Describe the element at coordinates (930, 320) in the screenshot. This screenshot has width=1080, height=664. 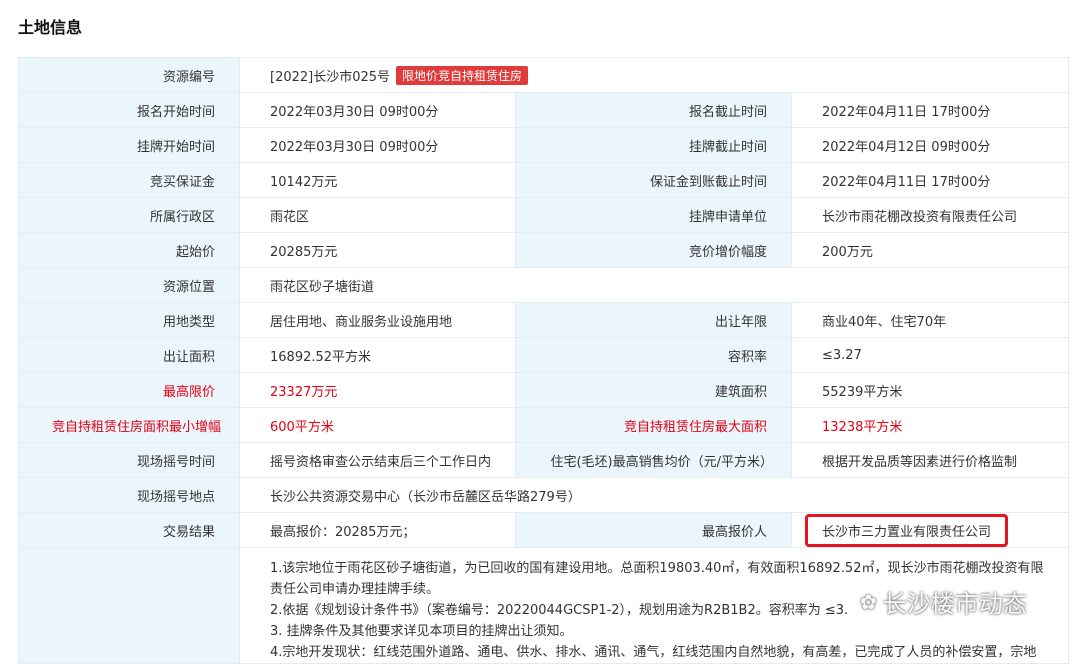
I see `value-term: 商业40年、住宅70年` at that location.